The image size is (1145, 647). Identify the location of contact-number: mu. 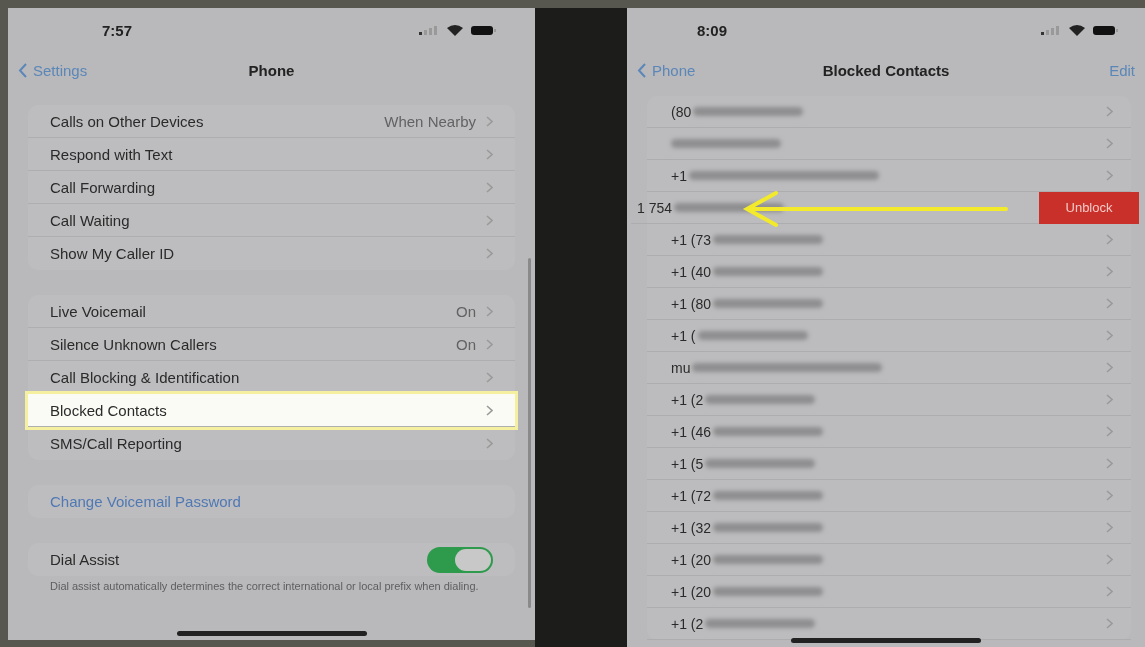
(681, 367).